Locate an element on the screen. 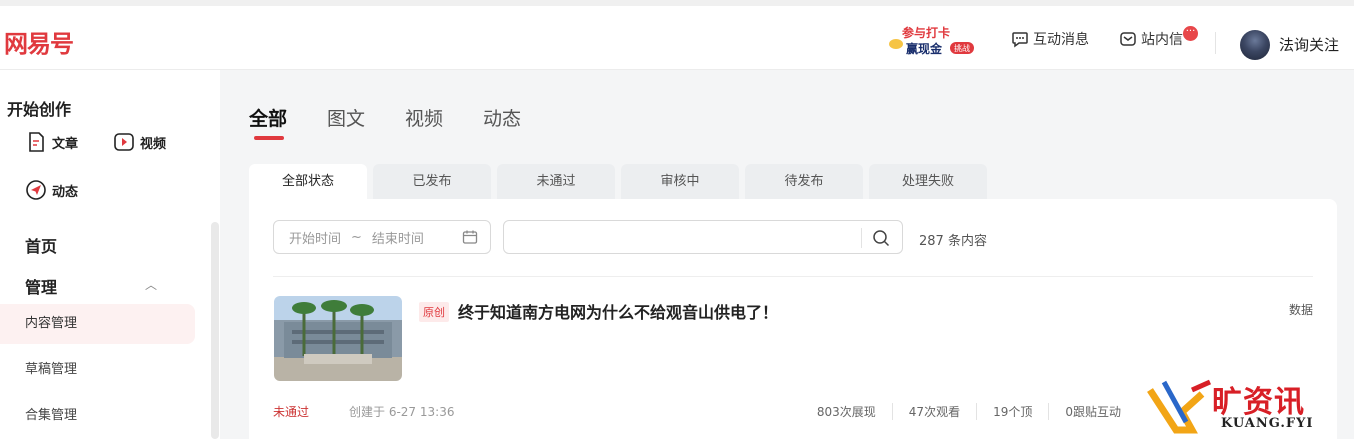  create-video-label: 视频 is located at coordinates (153, 144).